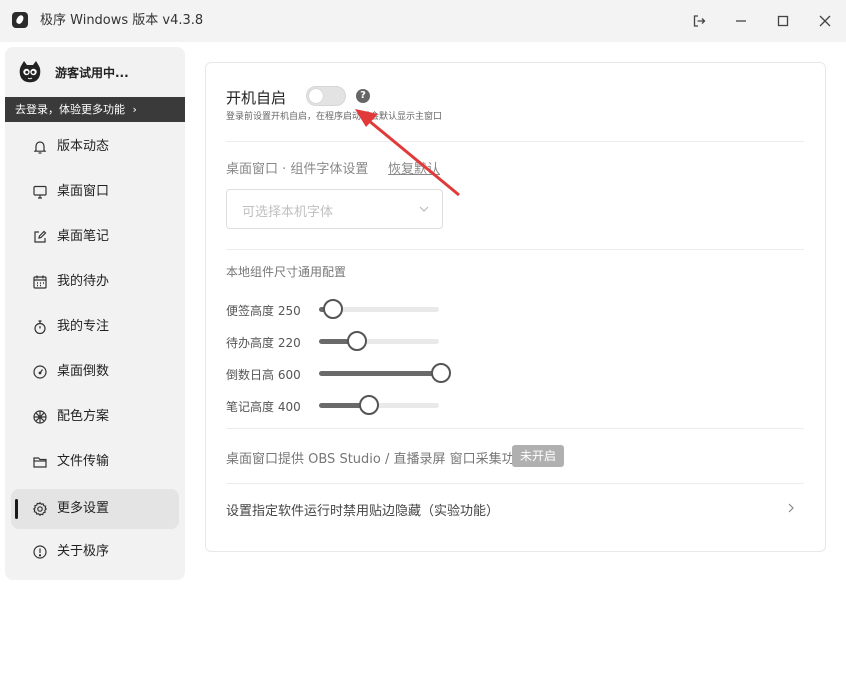 Image resolution: width=846 pixels, height=676 pixels. What do you see at coordinates (538, 456) in the screenshot?
I see `obs-status-badge: 未开启` at bounding box center [538, 456].